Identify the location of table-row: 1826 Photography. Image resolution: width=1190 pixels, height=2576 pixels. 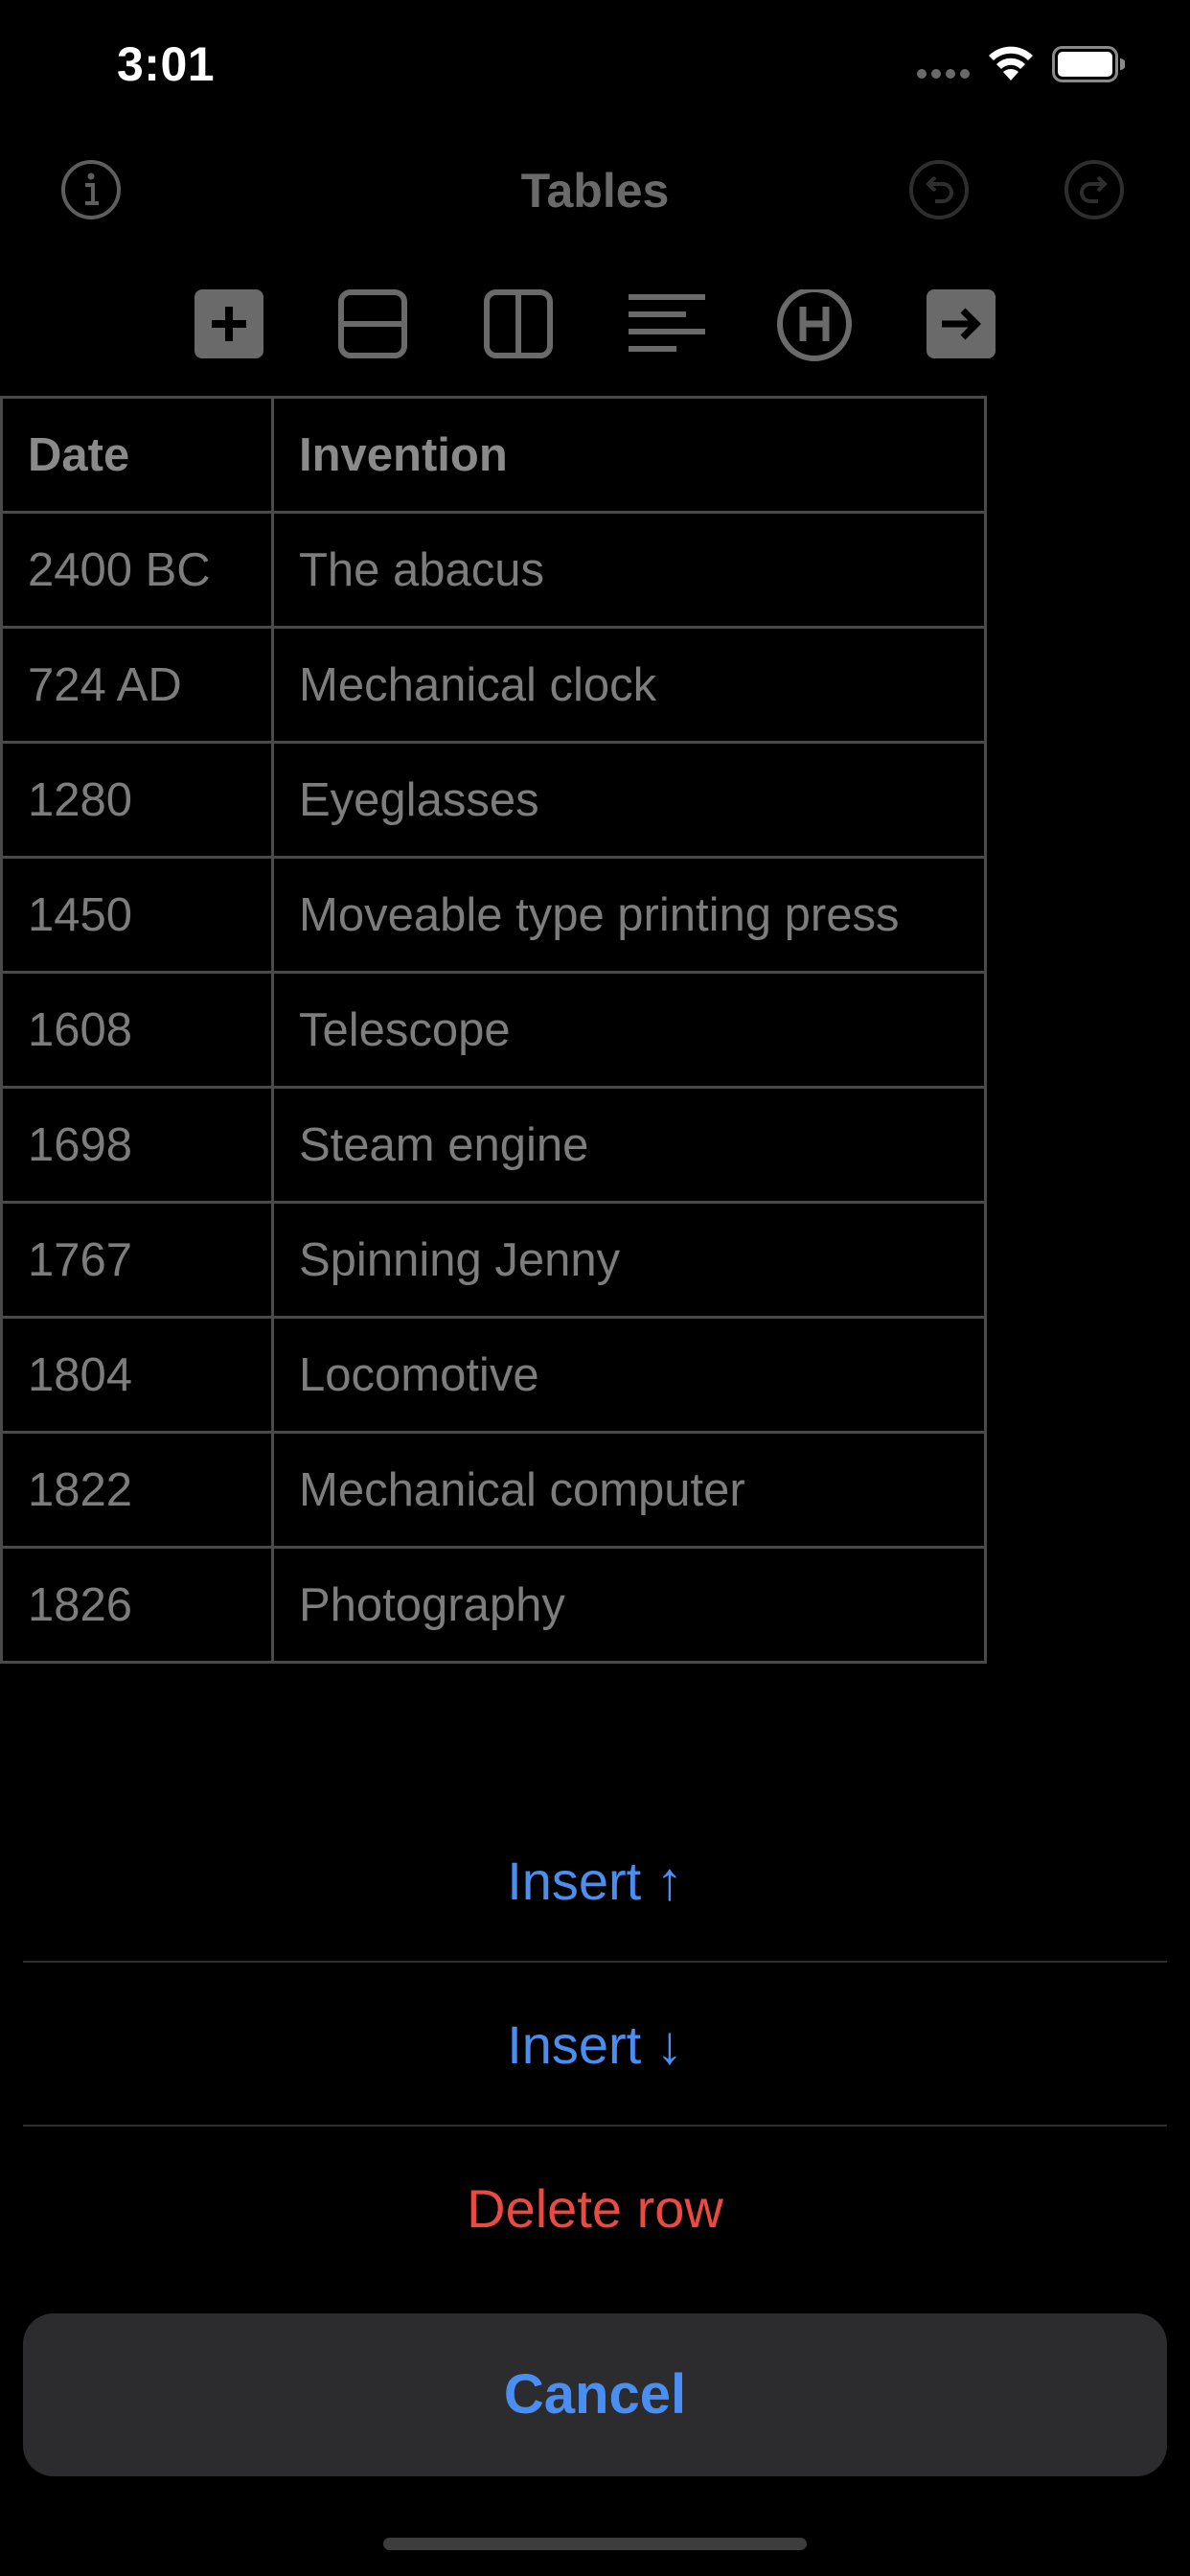
(494, 1605).